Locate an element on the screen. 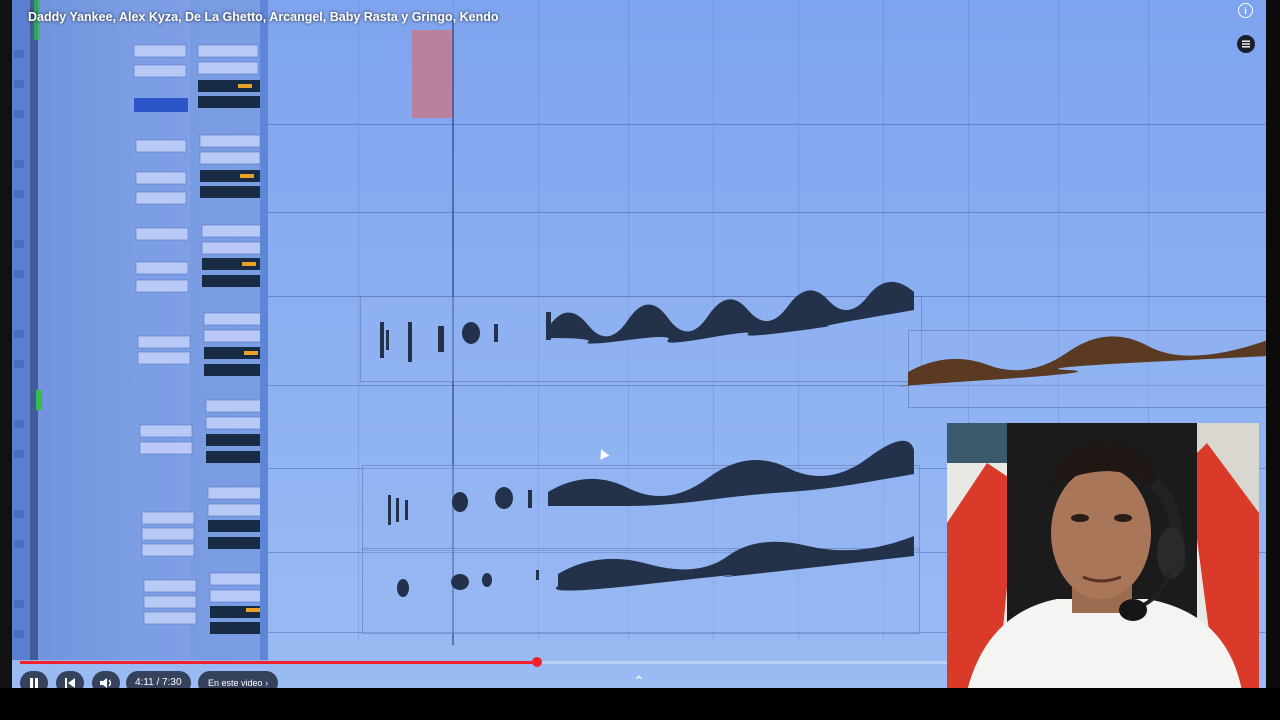 This screenshot has height=720, width=1280. chevron-right-icon: › is located at coordinates (267, 683).